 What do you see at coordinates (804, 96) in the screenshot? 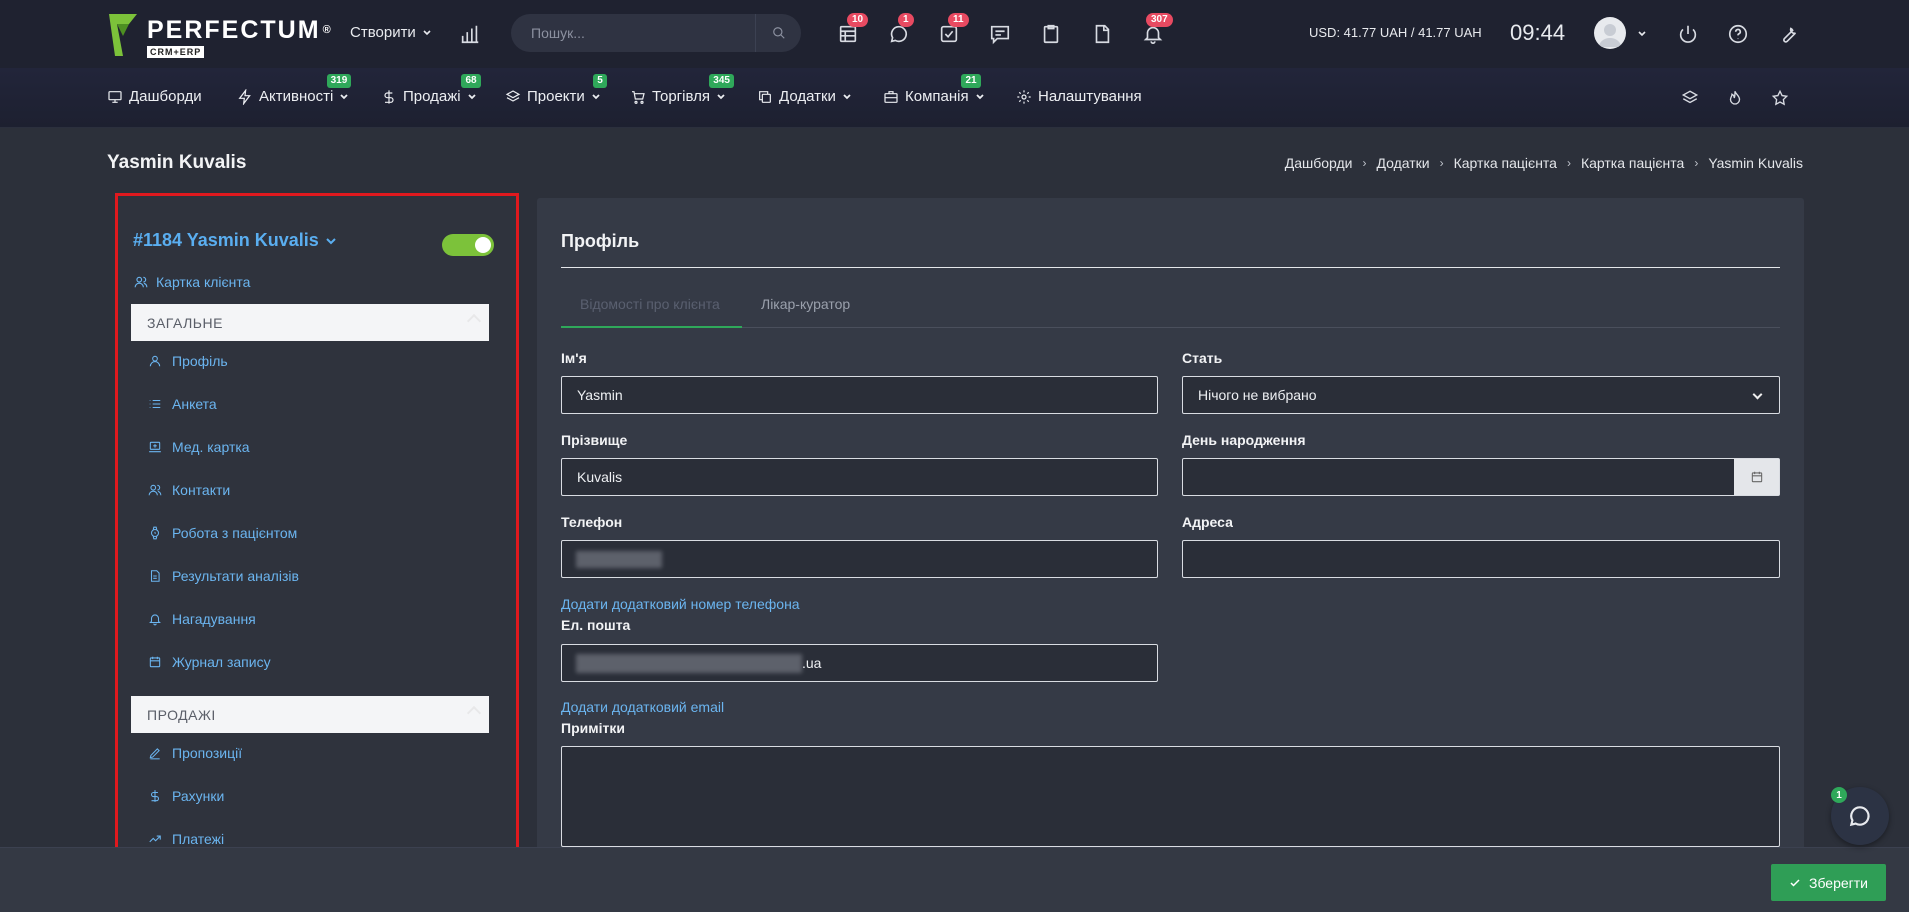
I see `nav-item-addons: Додатки` at bounding box center [804, 96].